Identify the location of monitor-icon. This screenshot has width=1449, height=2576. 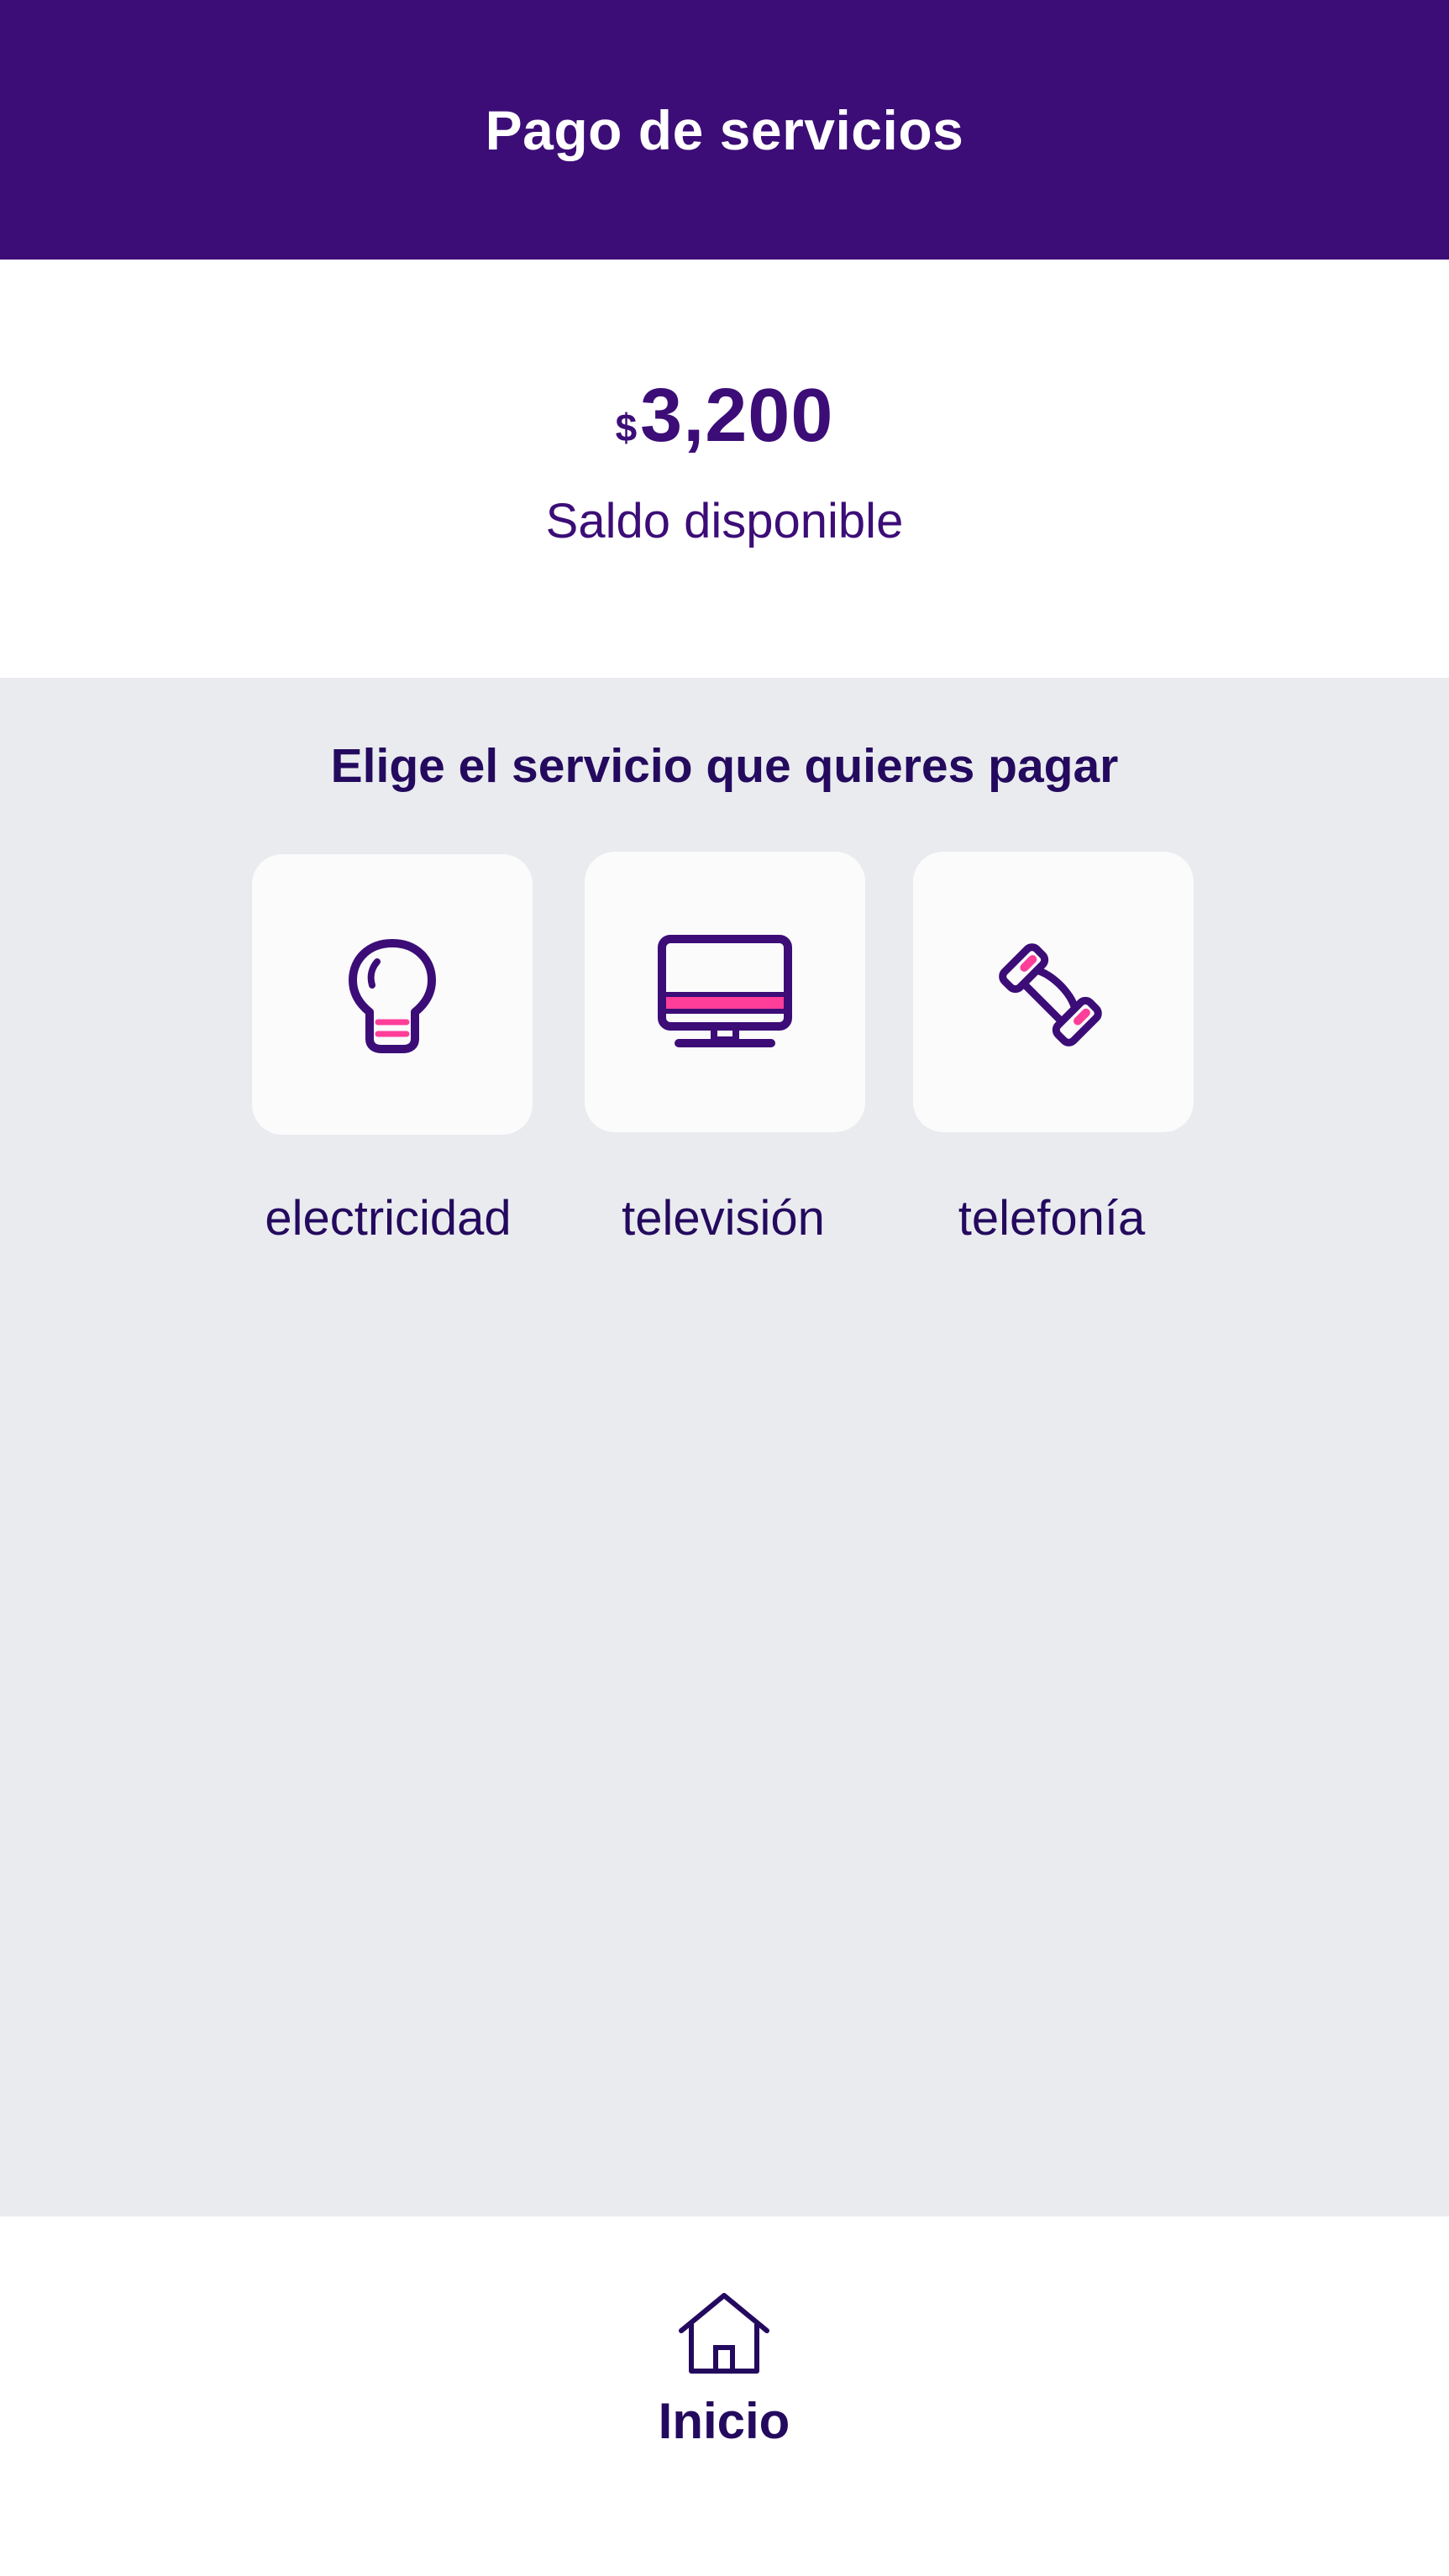
(725, 992).